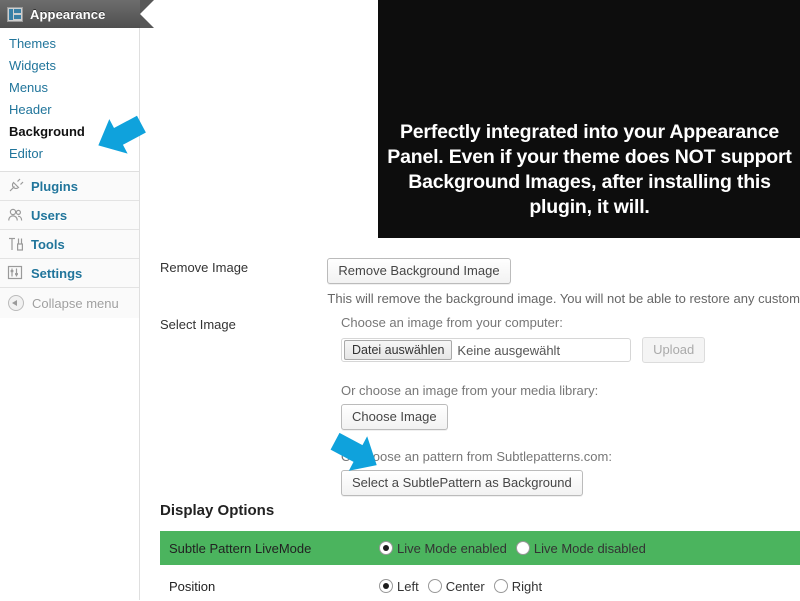 The image size is (800, 601). I want to click on sidebar-item-plugins: Plugins, so click(69, 186).